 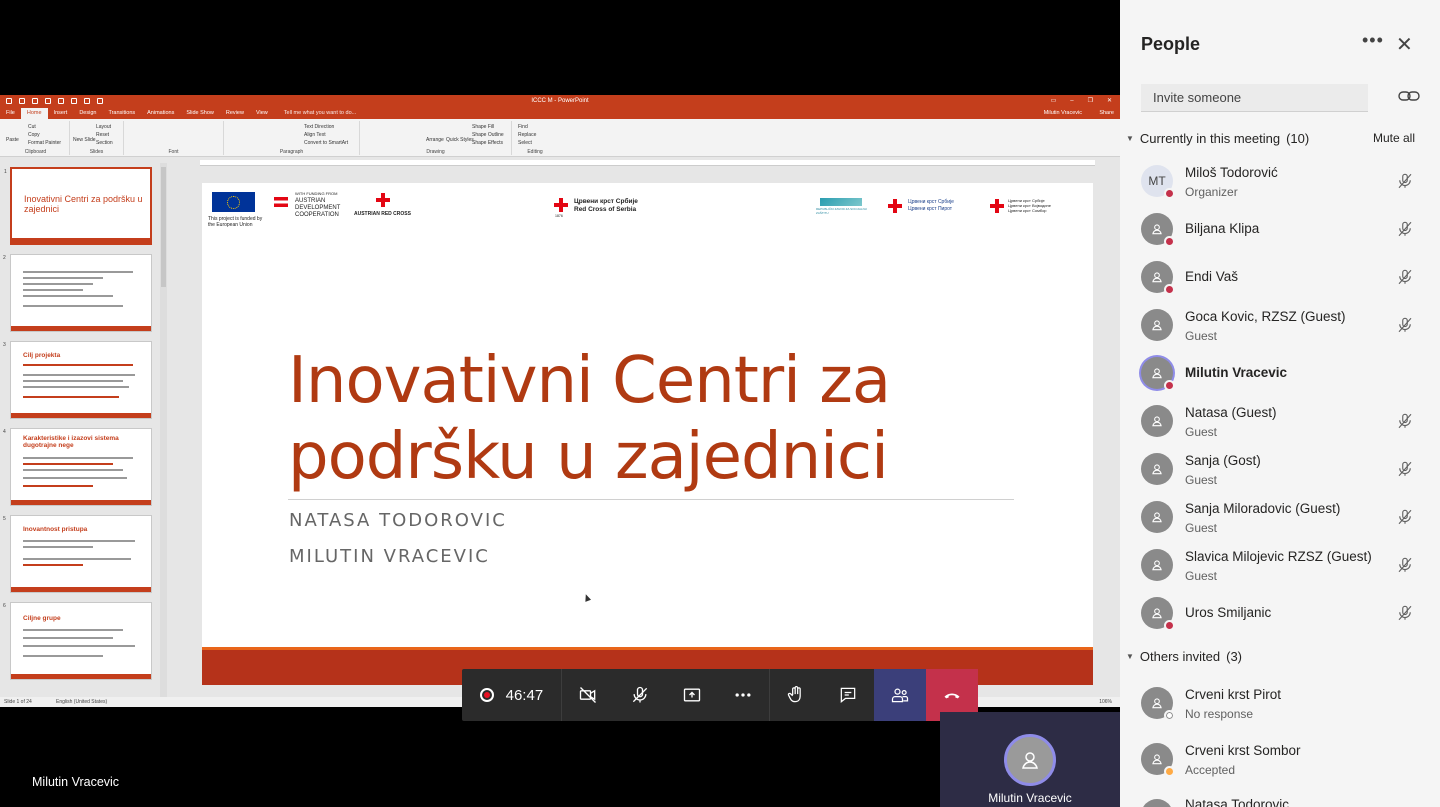 What do you see at coordinates (1404, 44) in the screenshot?
I see `panel-close-button: ✕` at bounding box center [1404, 44].